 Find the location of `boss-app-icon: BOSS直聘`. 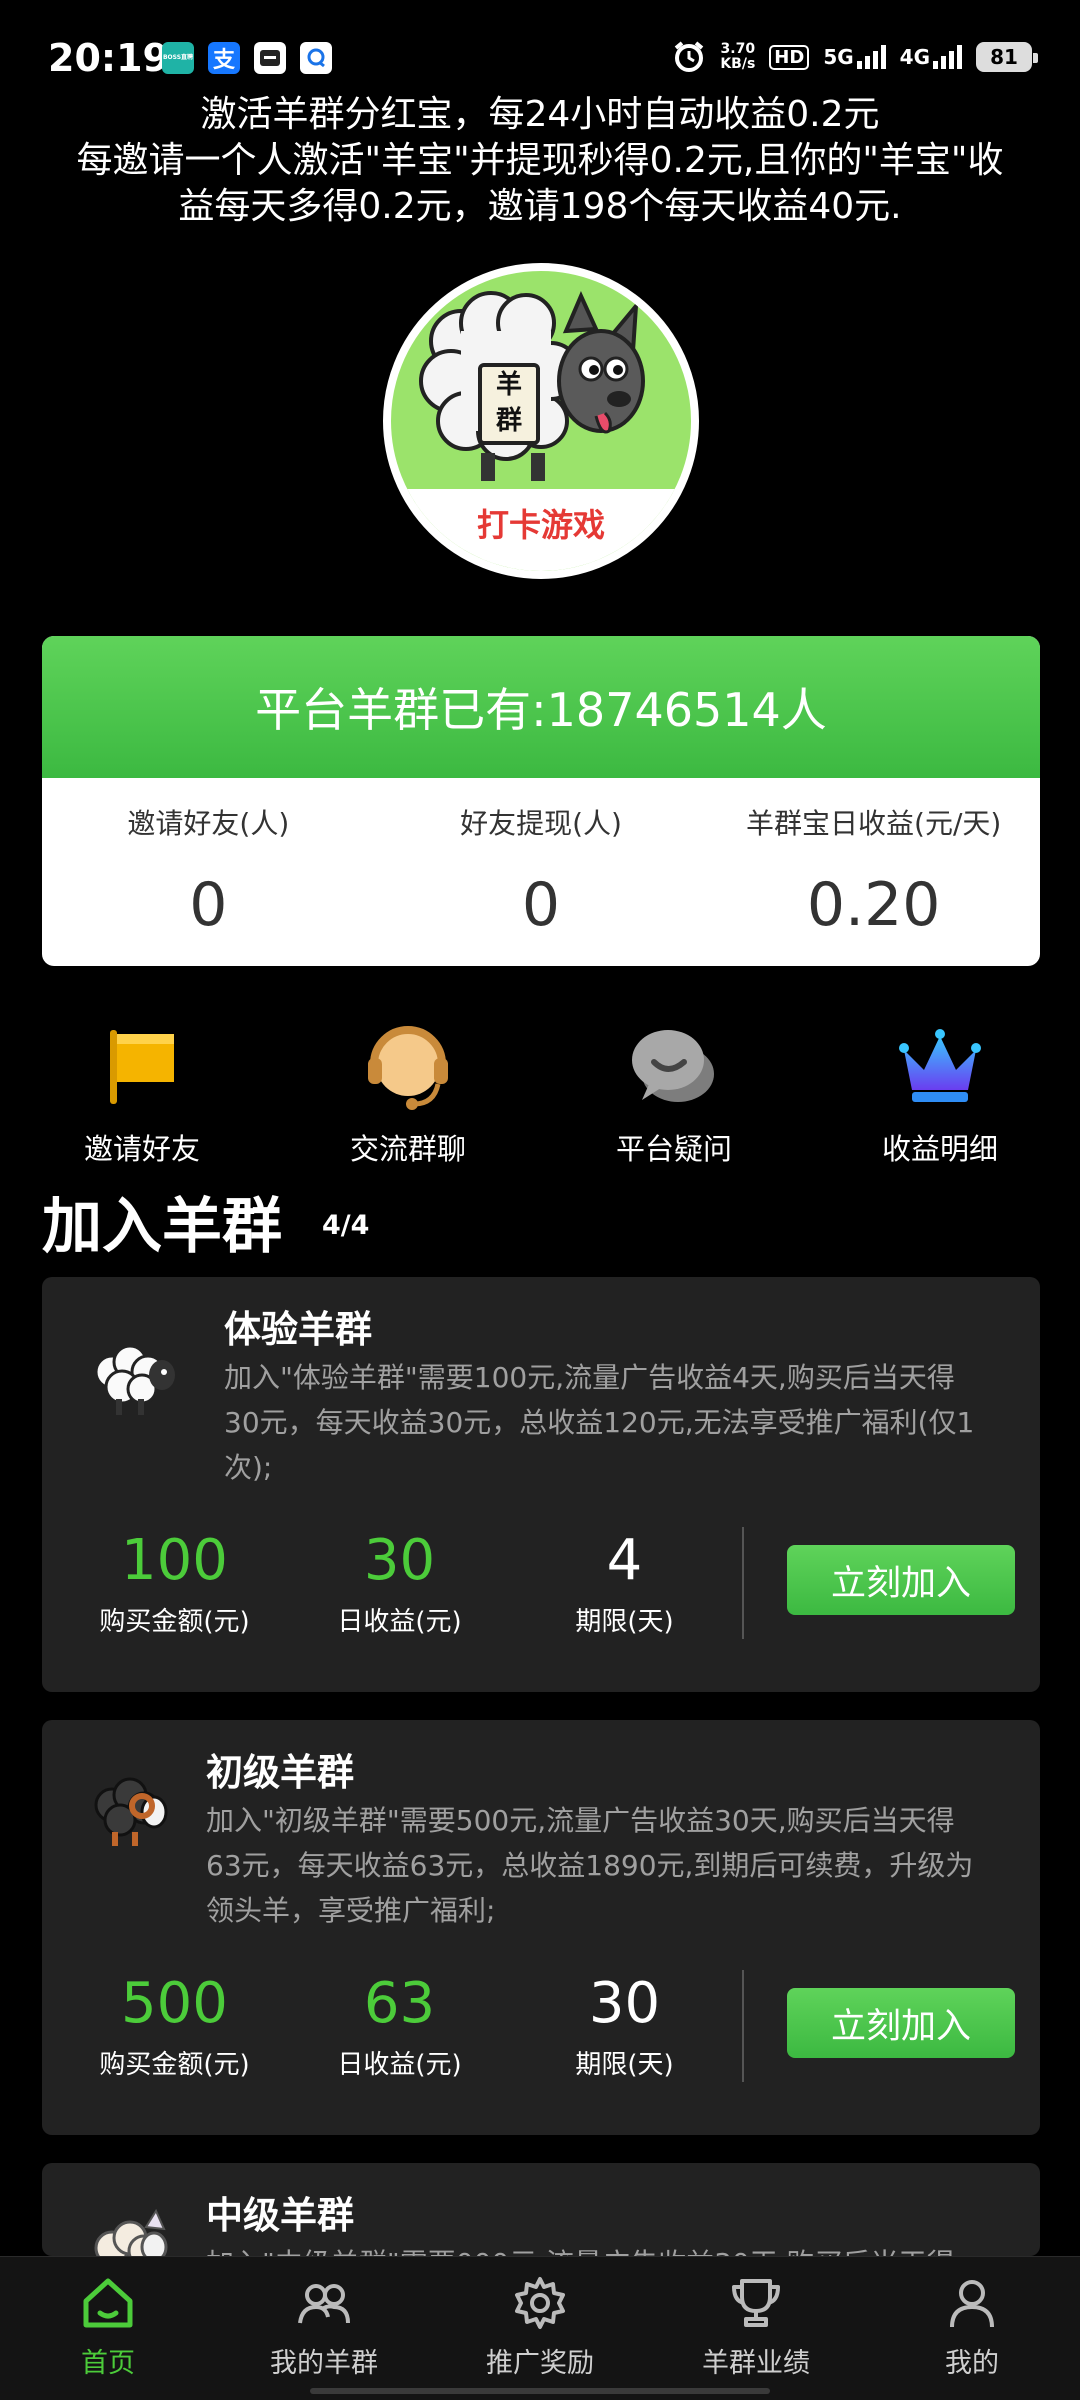

boss-app-icon: BOSS直聘 is located at coordinates (178, 58).